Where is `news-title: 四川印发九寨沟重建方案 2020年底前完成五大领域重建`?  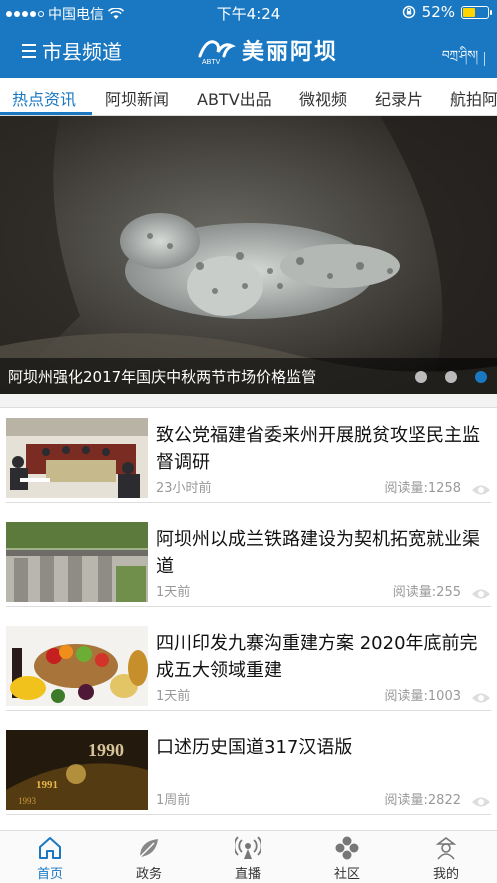 news-title: 四川印发九寨沟重建方案 2020年底前完成五大领域重建 is located at coordinates (317, 657).